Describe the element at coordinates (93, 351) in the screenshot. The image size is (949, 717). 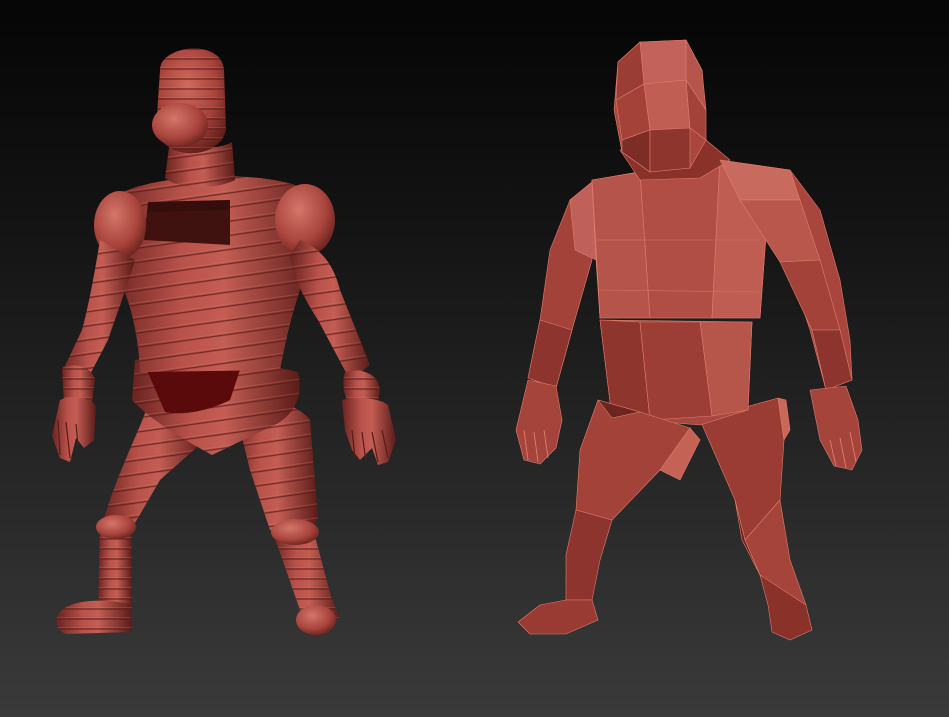
I see `left-figure-left-arm` at that location.